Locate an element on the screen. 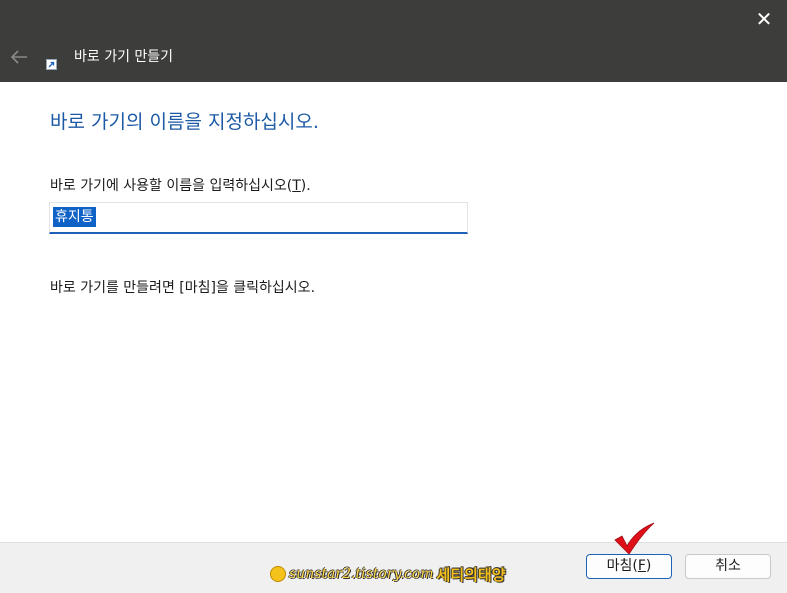  red-checkmark-icon is located at coordinates (634, 538).